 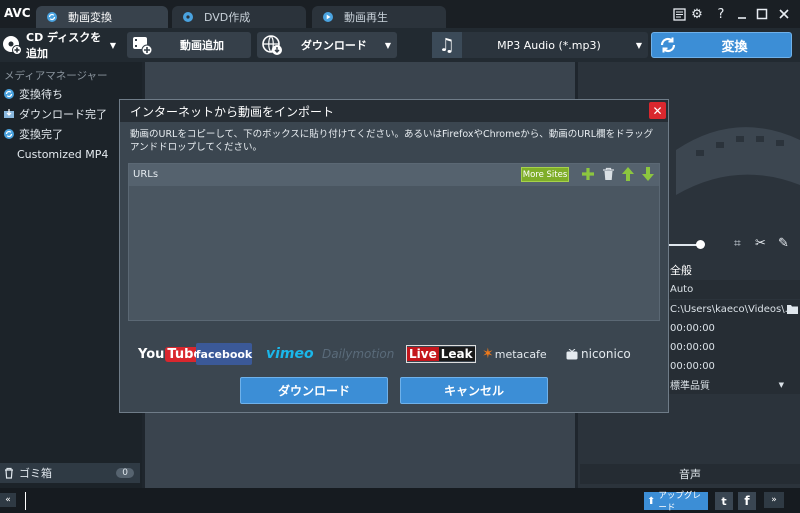 I want to click on dialog-download-button: ダウンロード, so click(x=314, y=390).